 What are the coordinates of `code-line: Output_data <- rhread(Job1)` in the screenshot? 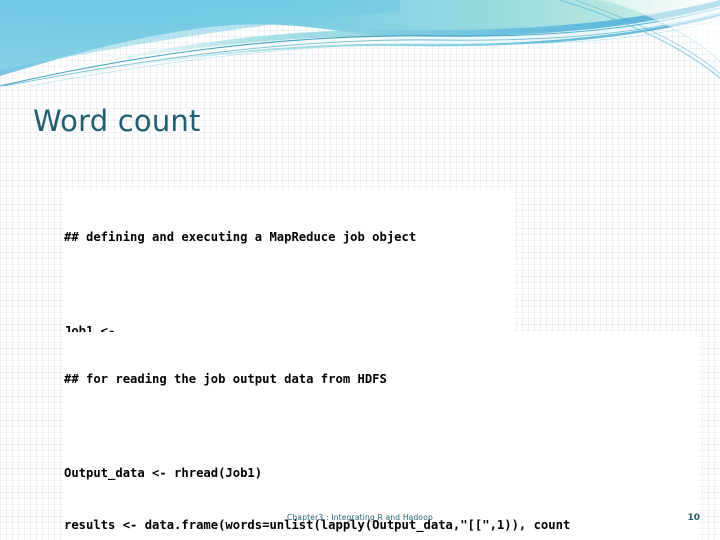 It's located at (163, 472).